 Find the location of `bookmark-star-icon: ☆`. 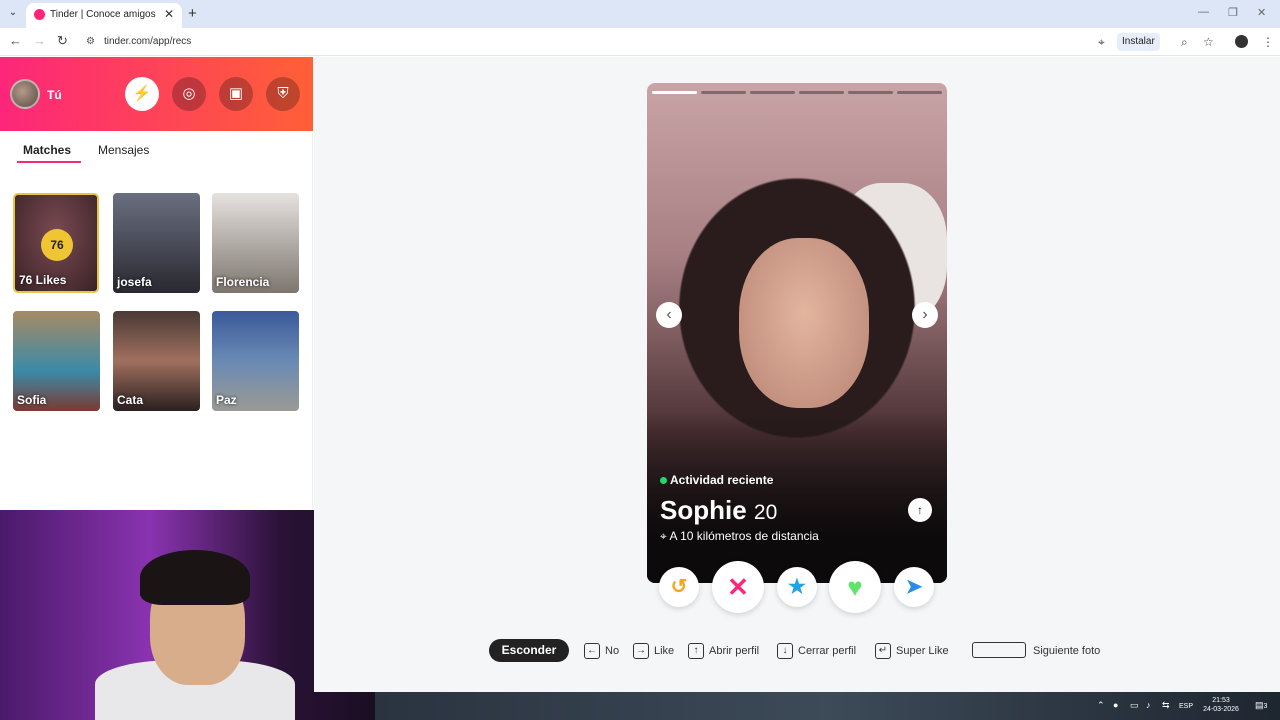

bookmark-star-icon: ☆ is located at coordinates (1208, 42).